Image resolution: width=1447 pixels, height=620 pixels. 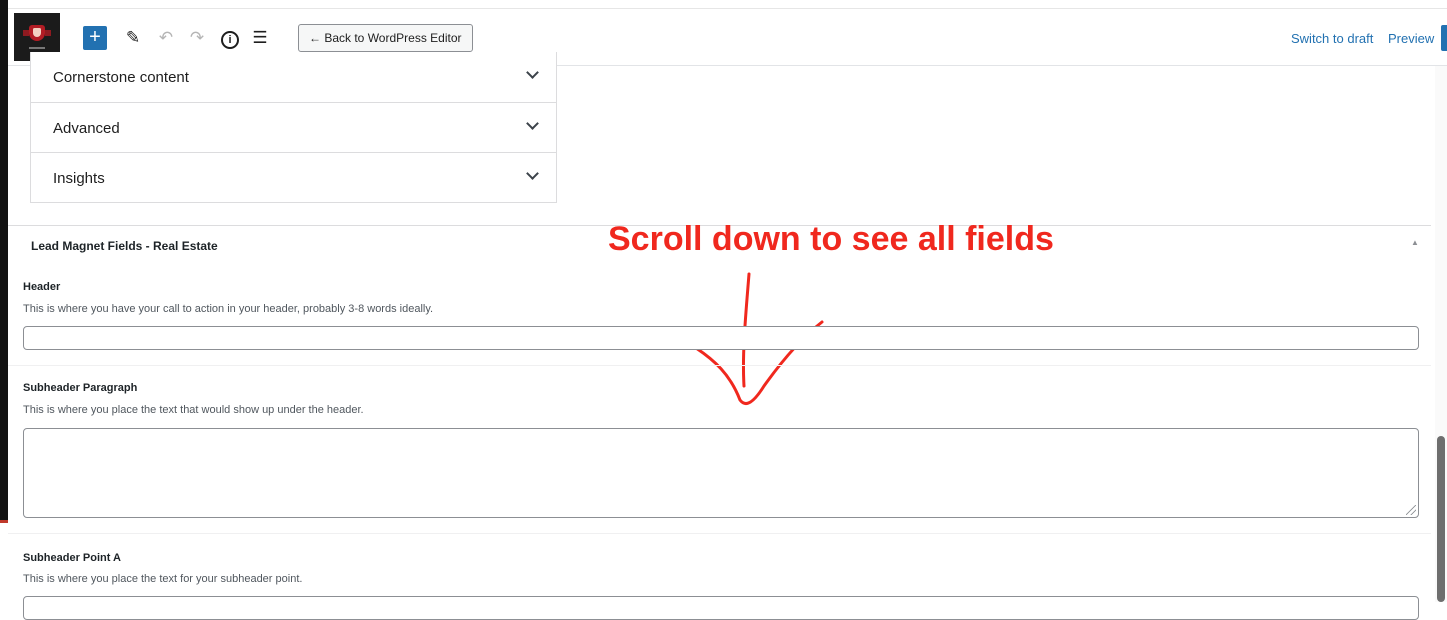 What do you see at coordinates (831, 239) in the screenshot?
I see `scroll-annotation-text: Scroll down to see all fields` at bounding box center [831, 239].